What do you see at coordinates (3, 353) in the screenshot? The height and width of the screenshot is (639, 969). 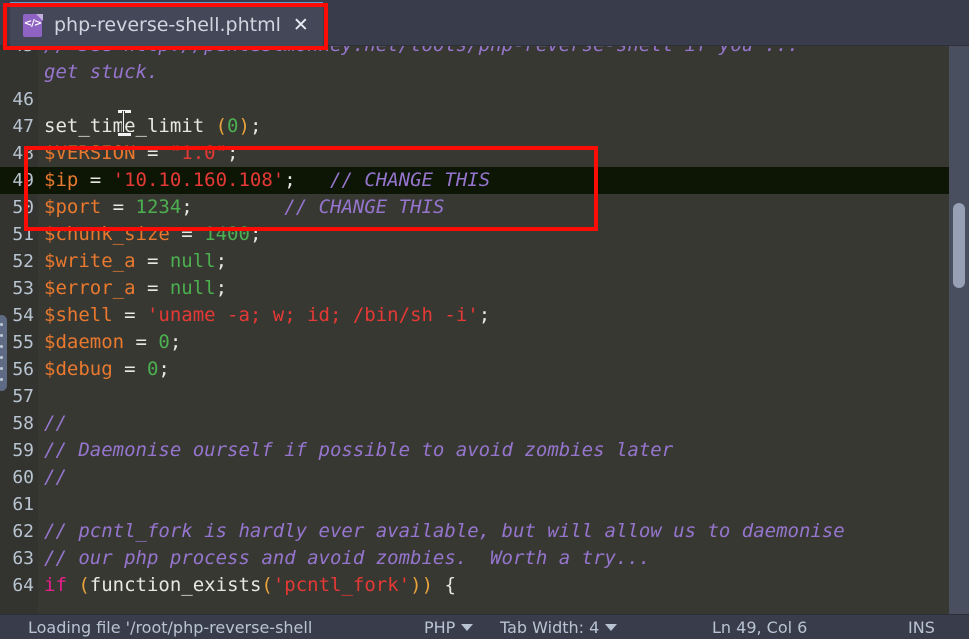 I see `left-scroll-handle` at bounding box center [3, 353].